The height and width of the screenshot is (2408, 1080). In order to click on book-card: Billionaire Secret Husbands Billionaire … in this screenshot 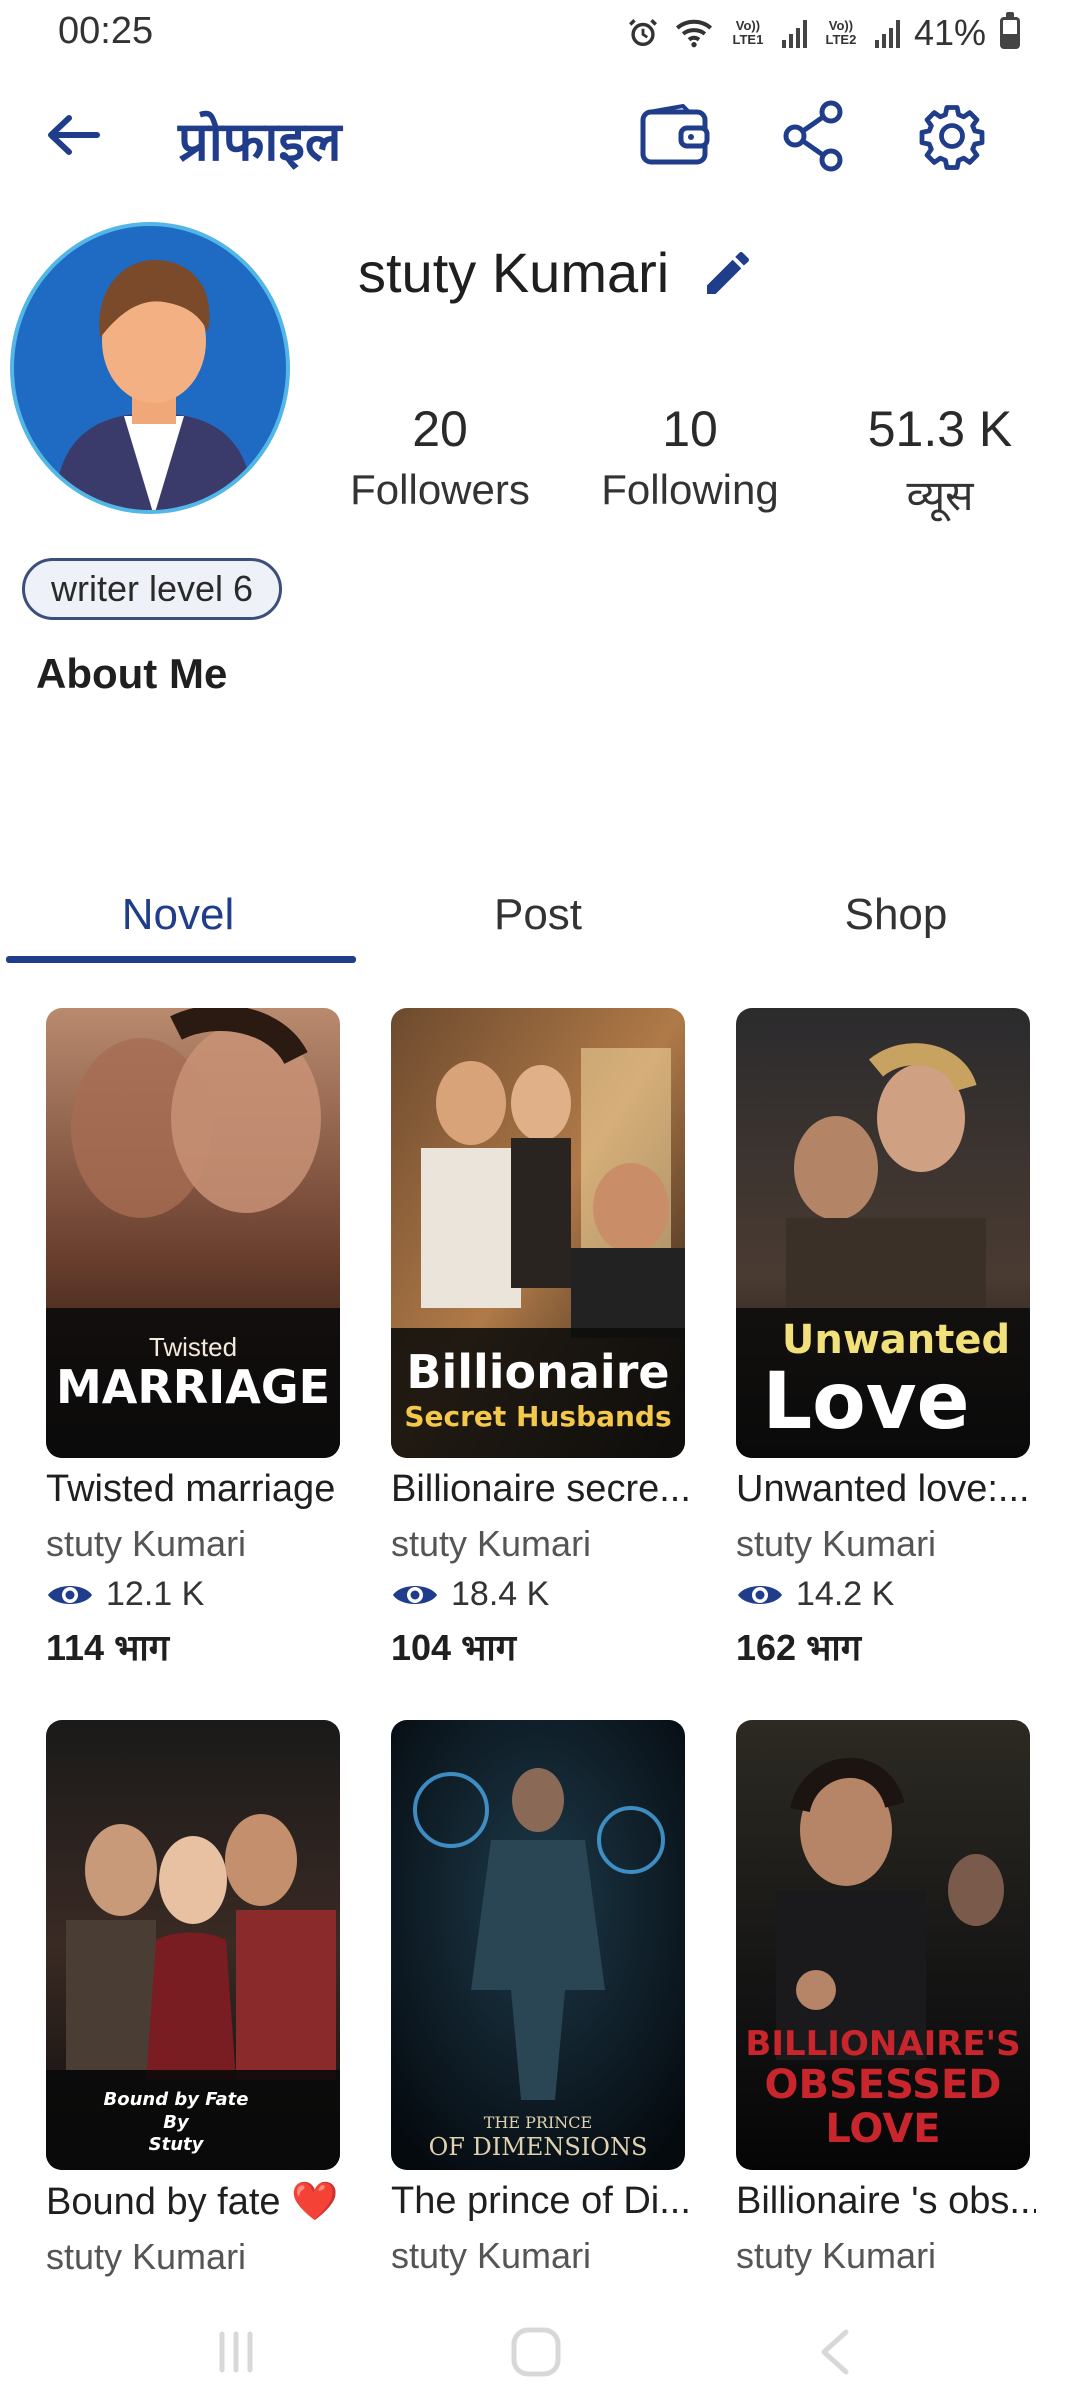, I will do `click(541, 1339)`.